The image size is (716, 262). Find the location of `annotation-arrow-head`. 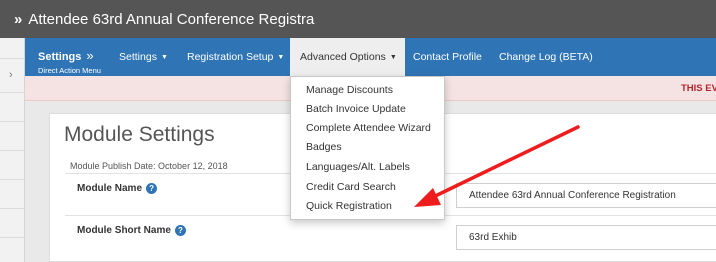

annotation-arrow-head is located at coordinates (427, 197).